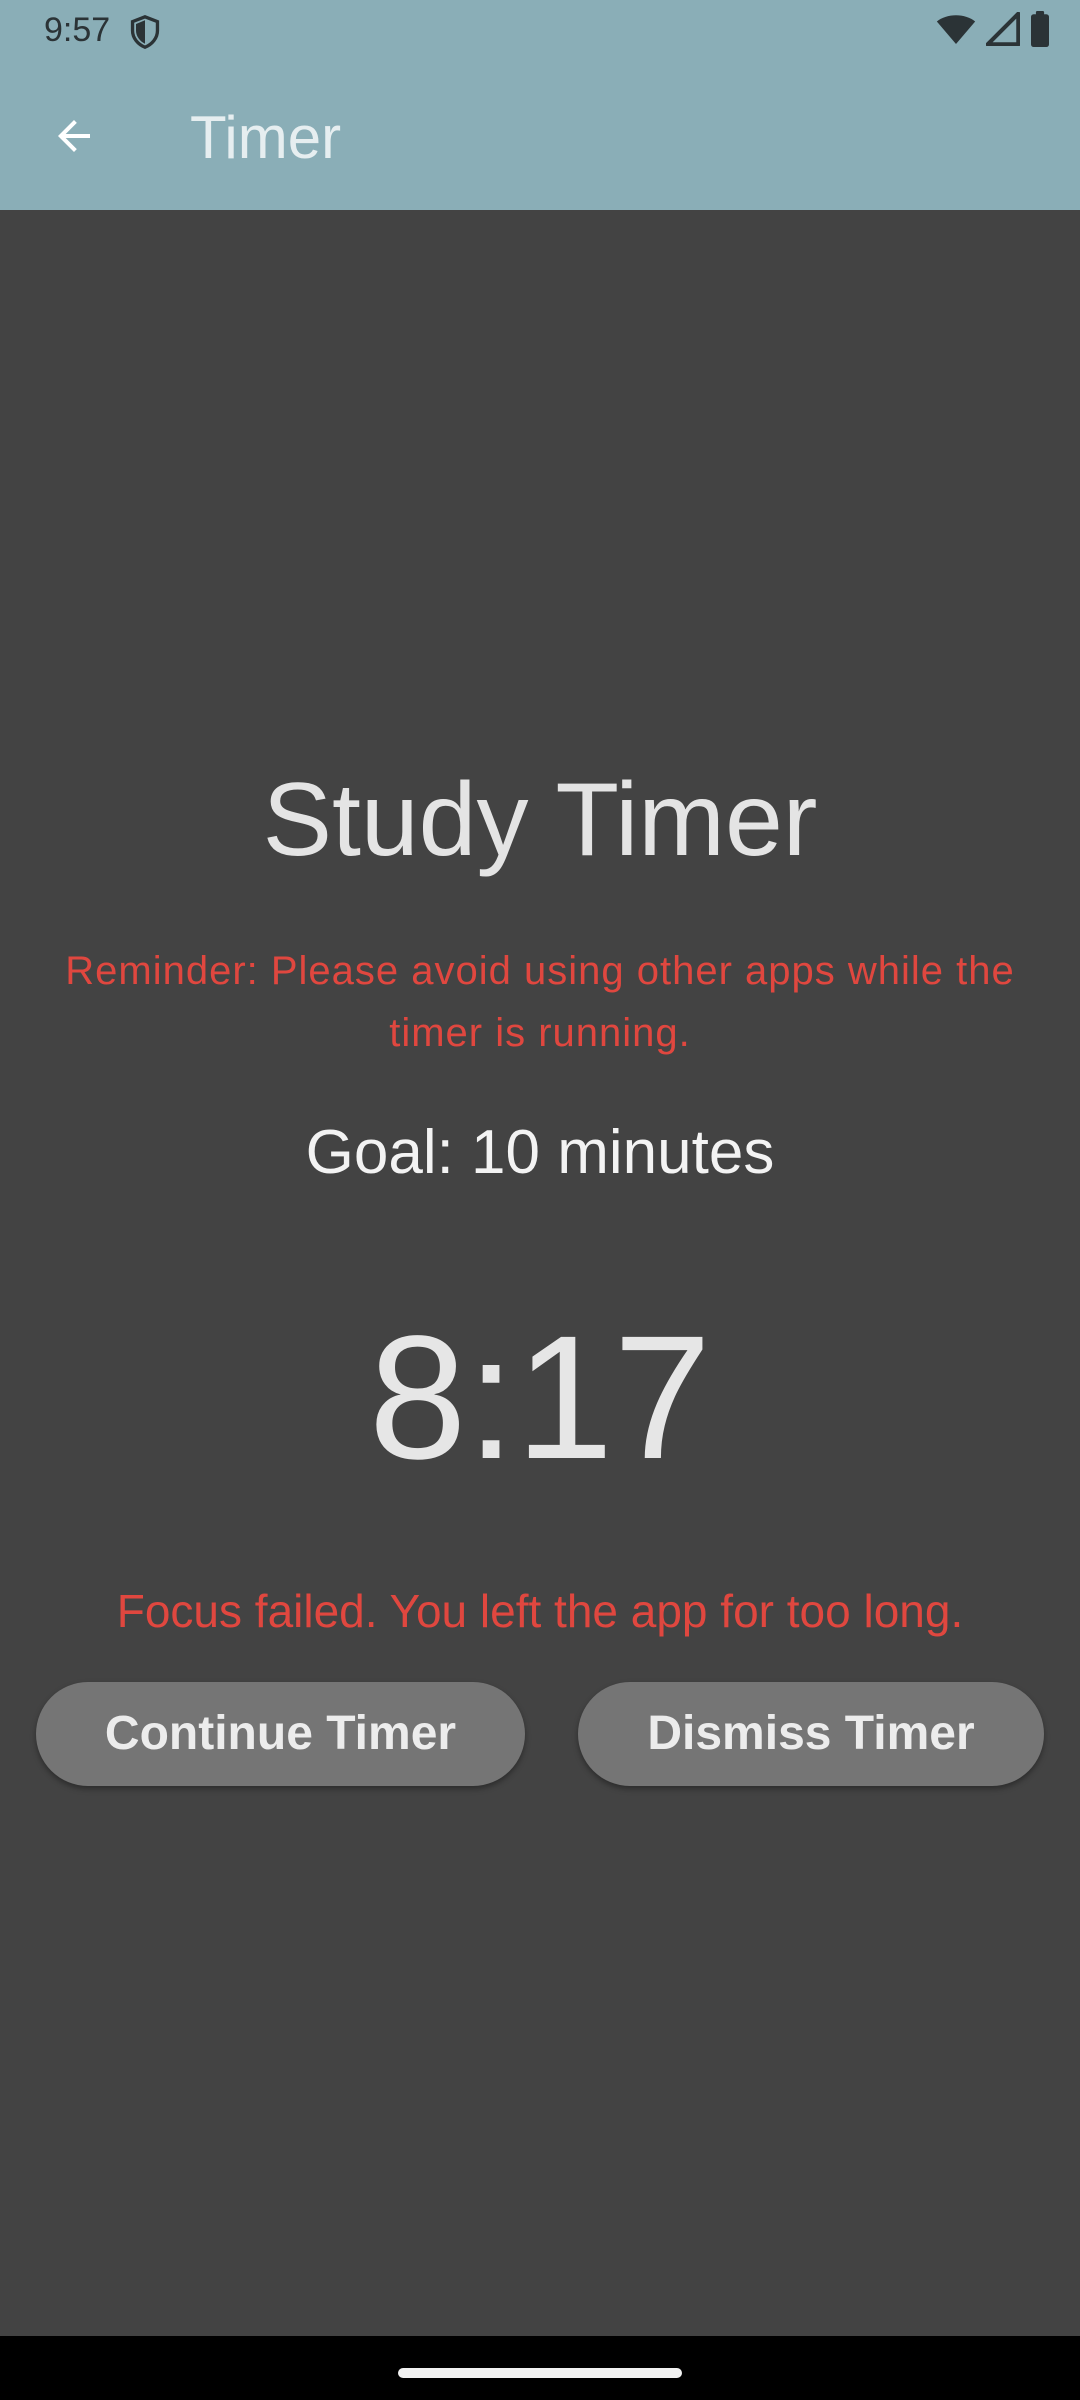 Image resolution: width=1080 pixels, height=2400 pixels. What do you see at coordinates (280, 1734) in the screenshot?
I see `continue-timer-button: Continue Timer` at bounding box center [280, 1734].